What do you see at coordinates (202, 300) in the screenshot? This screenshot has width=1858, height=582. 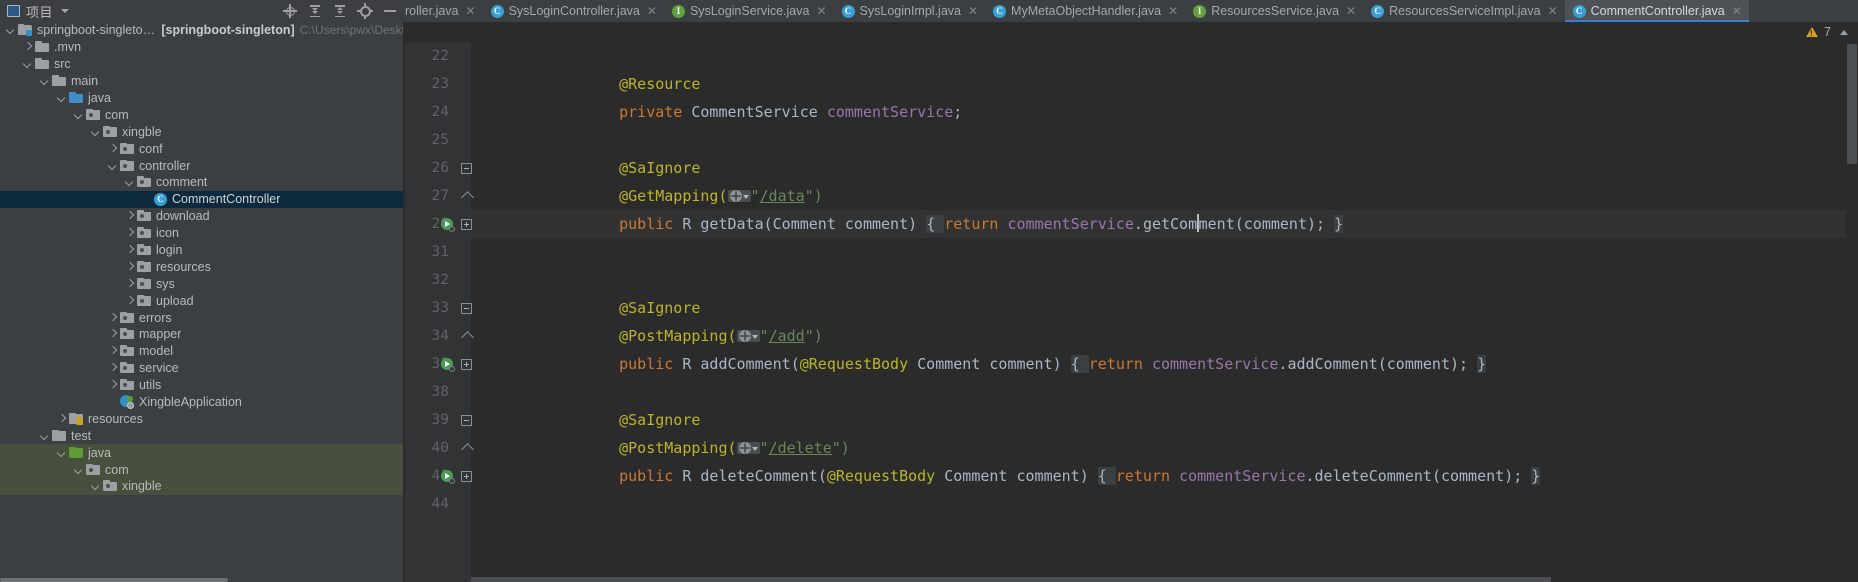 I see `tree-node-upload: upload` at bounding box center [202, 300].